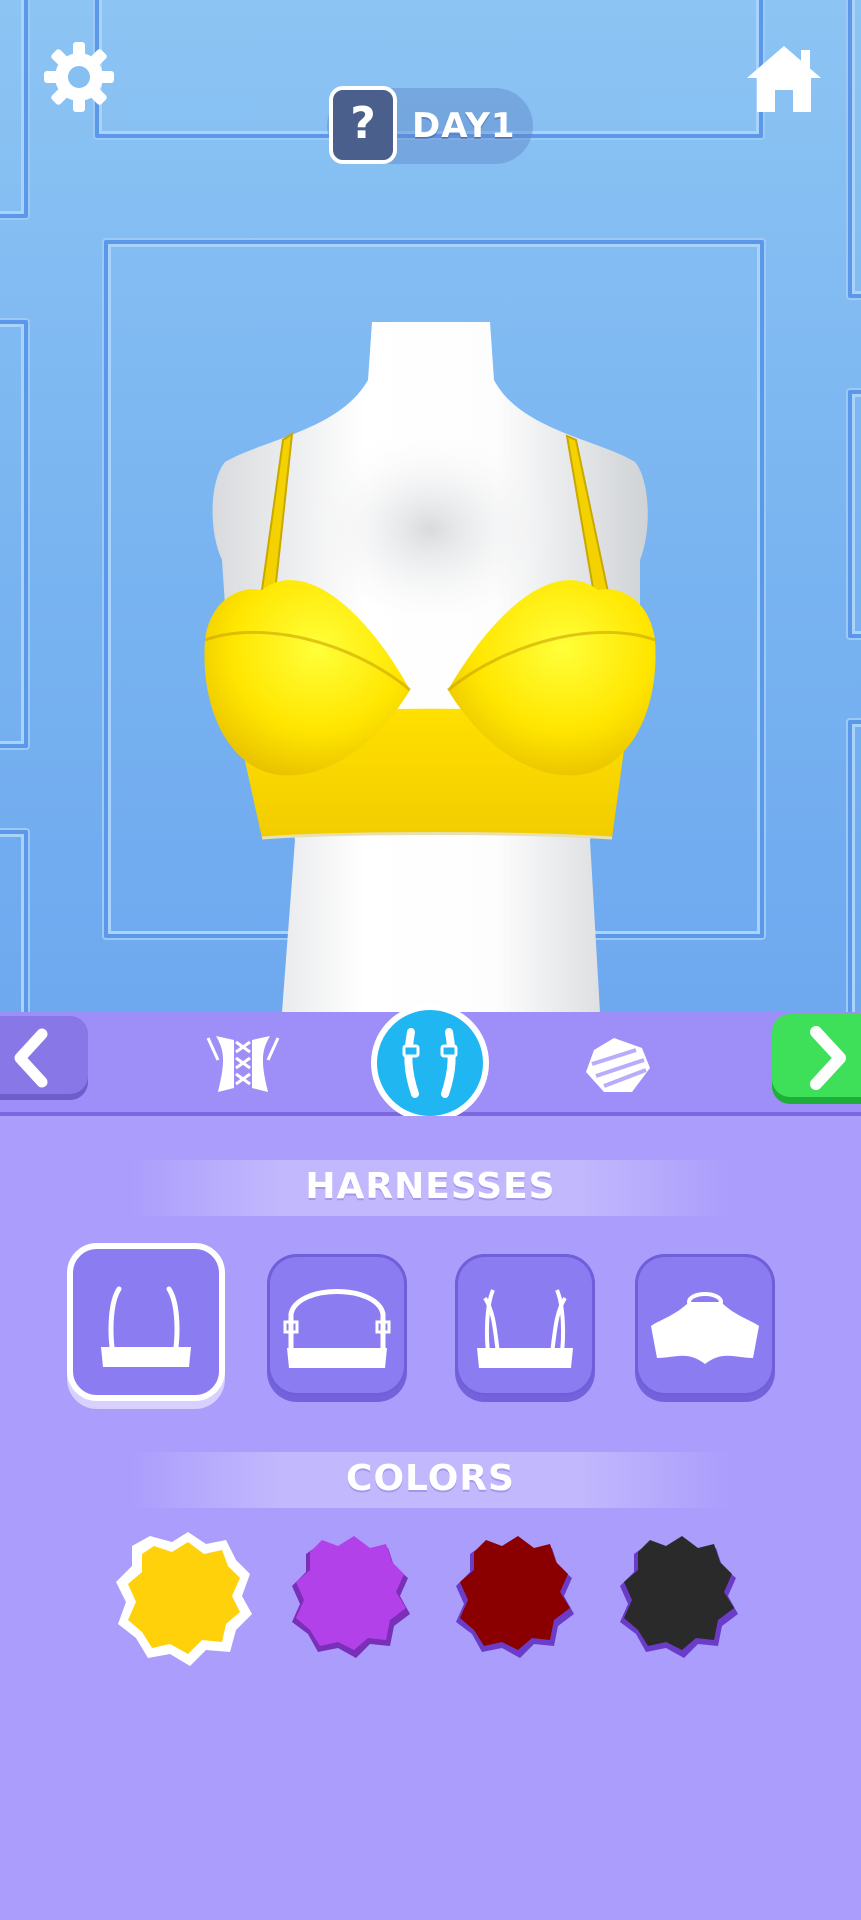 This screenshot has width=861, height=1920. I want to click on tab-fabric, so click(618, 1065).